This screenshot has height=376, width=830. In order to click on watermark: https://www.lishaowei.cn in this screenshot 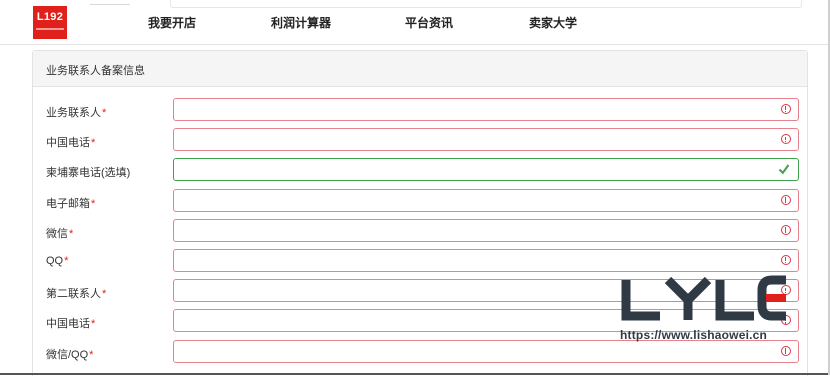, I will do `click(710, 317)`.